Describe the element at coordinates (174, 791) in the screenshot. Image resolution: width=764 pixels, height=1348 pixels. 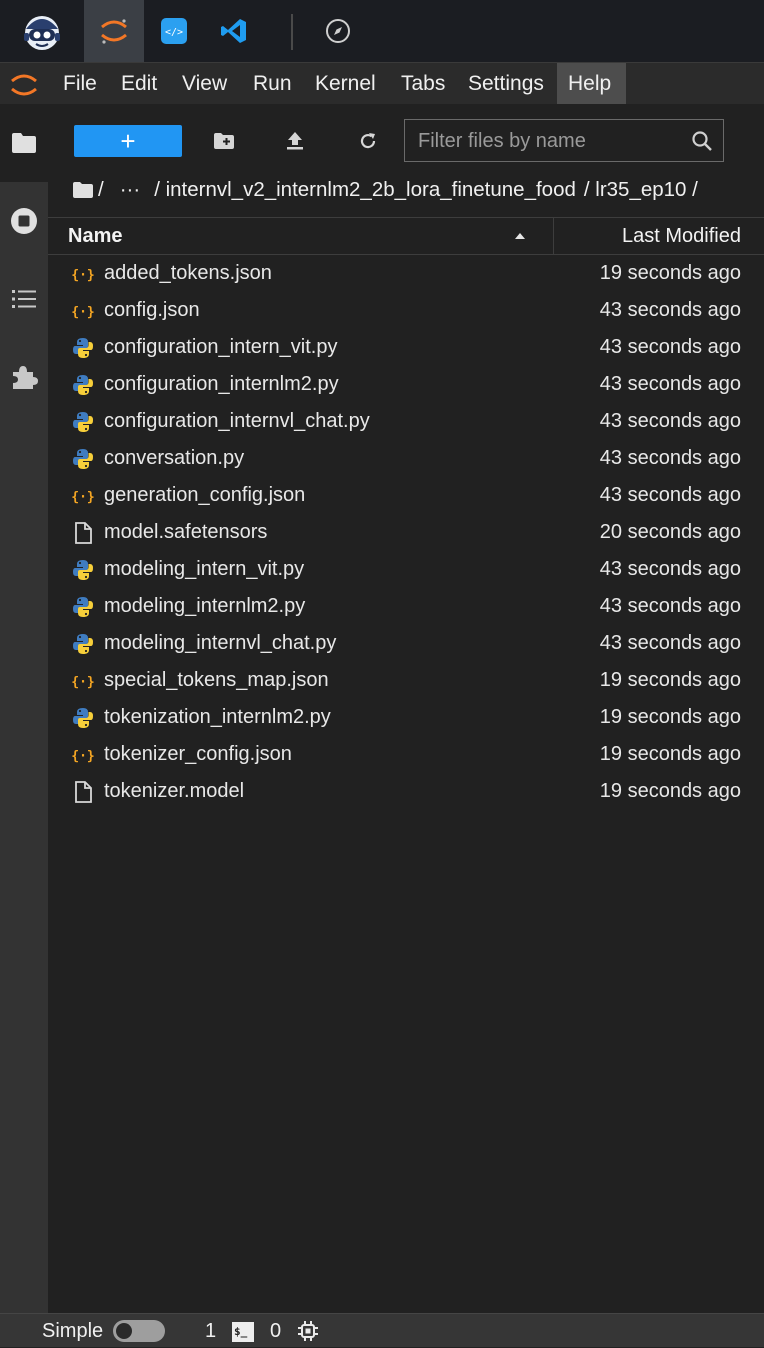
I see `file-name: tokenizer.model` at that location.